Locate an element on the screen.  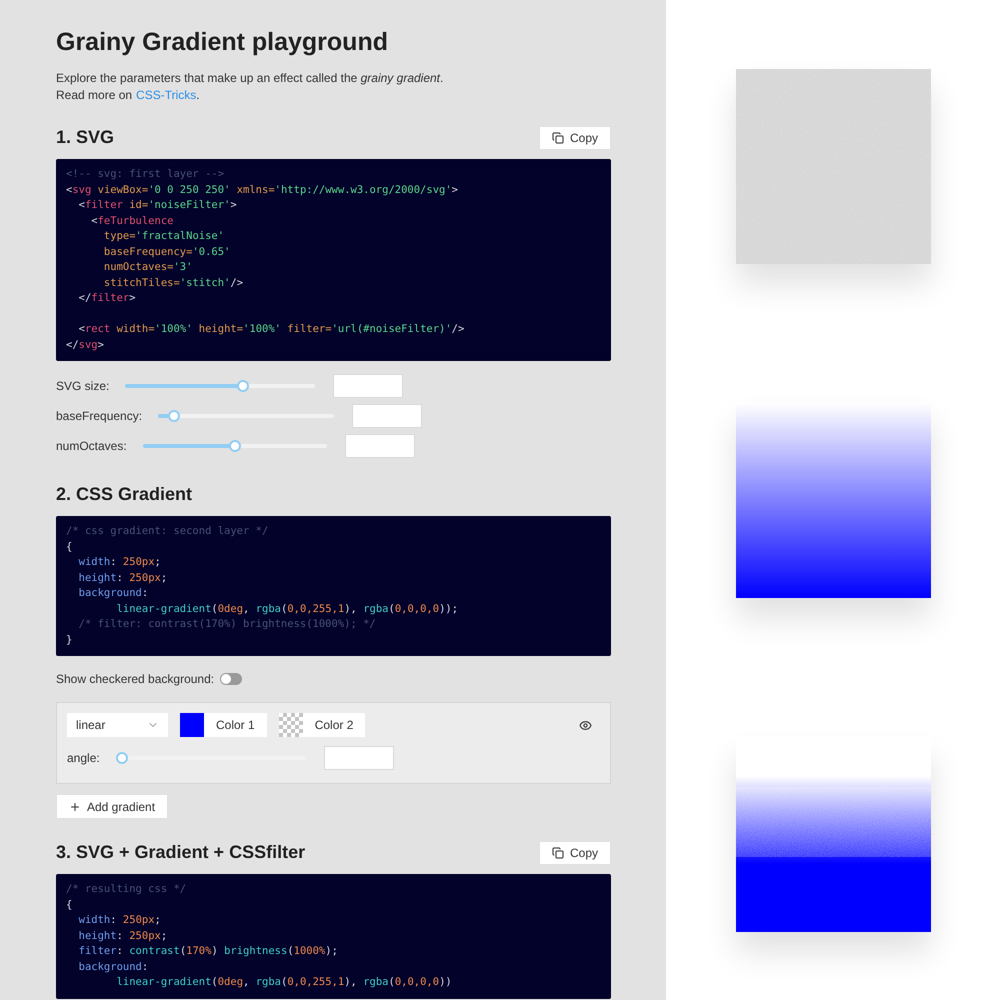
code-line: type='fractalNoise' is located at coordinates (164, 236).